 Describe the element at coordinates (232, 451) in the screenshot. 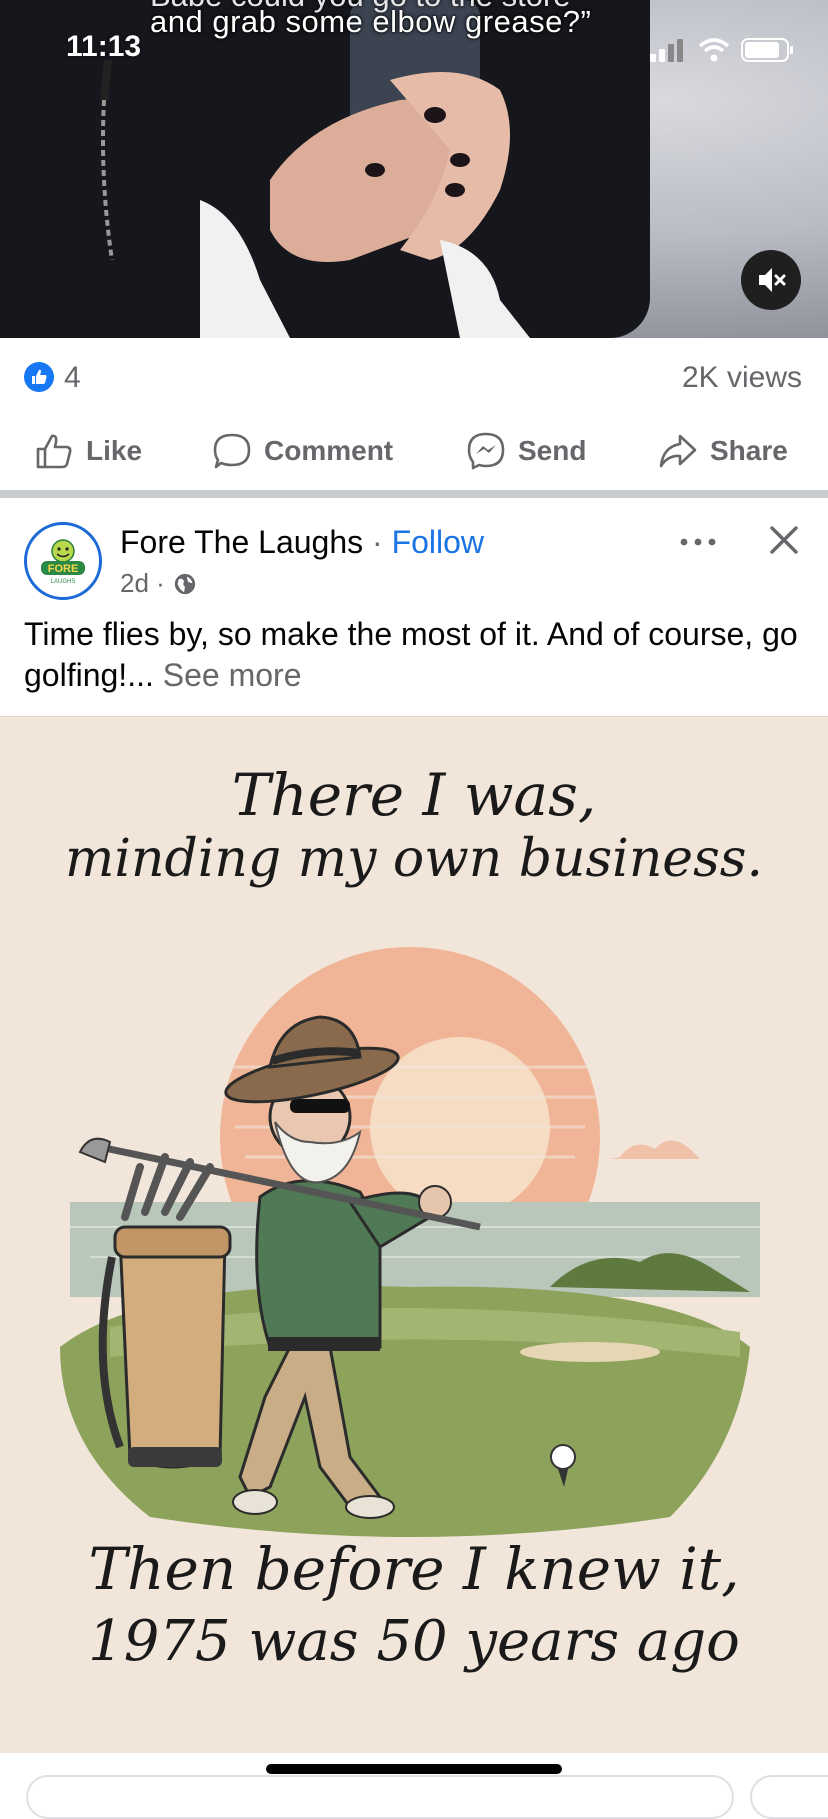

I see `comment-bubble-icon` at that location.